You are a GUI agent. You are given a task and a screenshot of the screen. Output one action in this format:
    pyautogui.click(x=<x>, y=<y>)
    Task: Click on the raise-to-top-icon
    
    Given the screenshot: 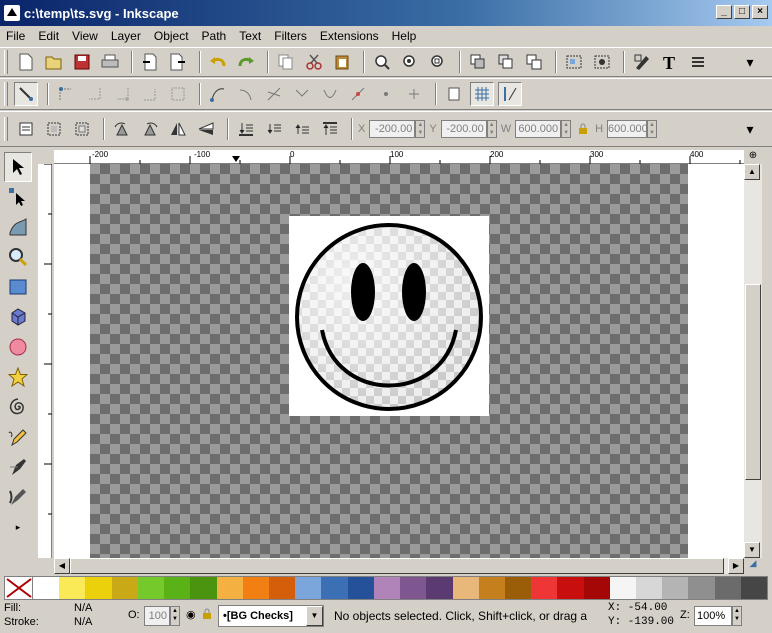 What is the action you would take?
    pyautogui.click(x=330, y=129)
    